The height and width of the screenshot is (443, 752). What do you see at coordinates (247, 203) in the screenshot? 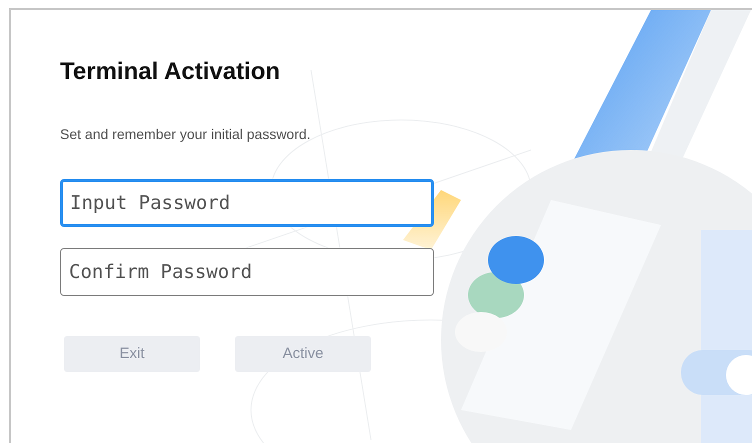
I see `password-field: Input Password` at bounding box center [247, 203].